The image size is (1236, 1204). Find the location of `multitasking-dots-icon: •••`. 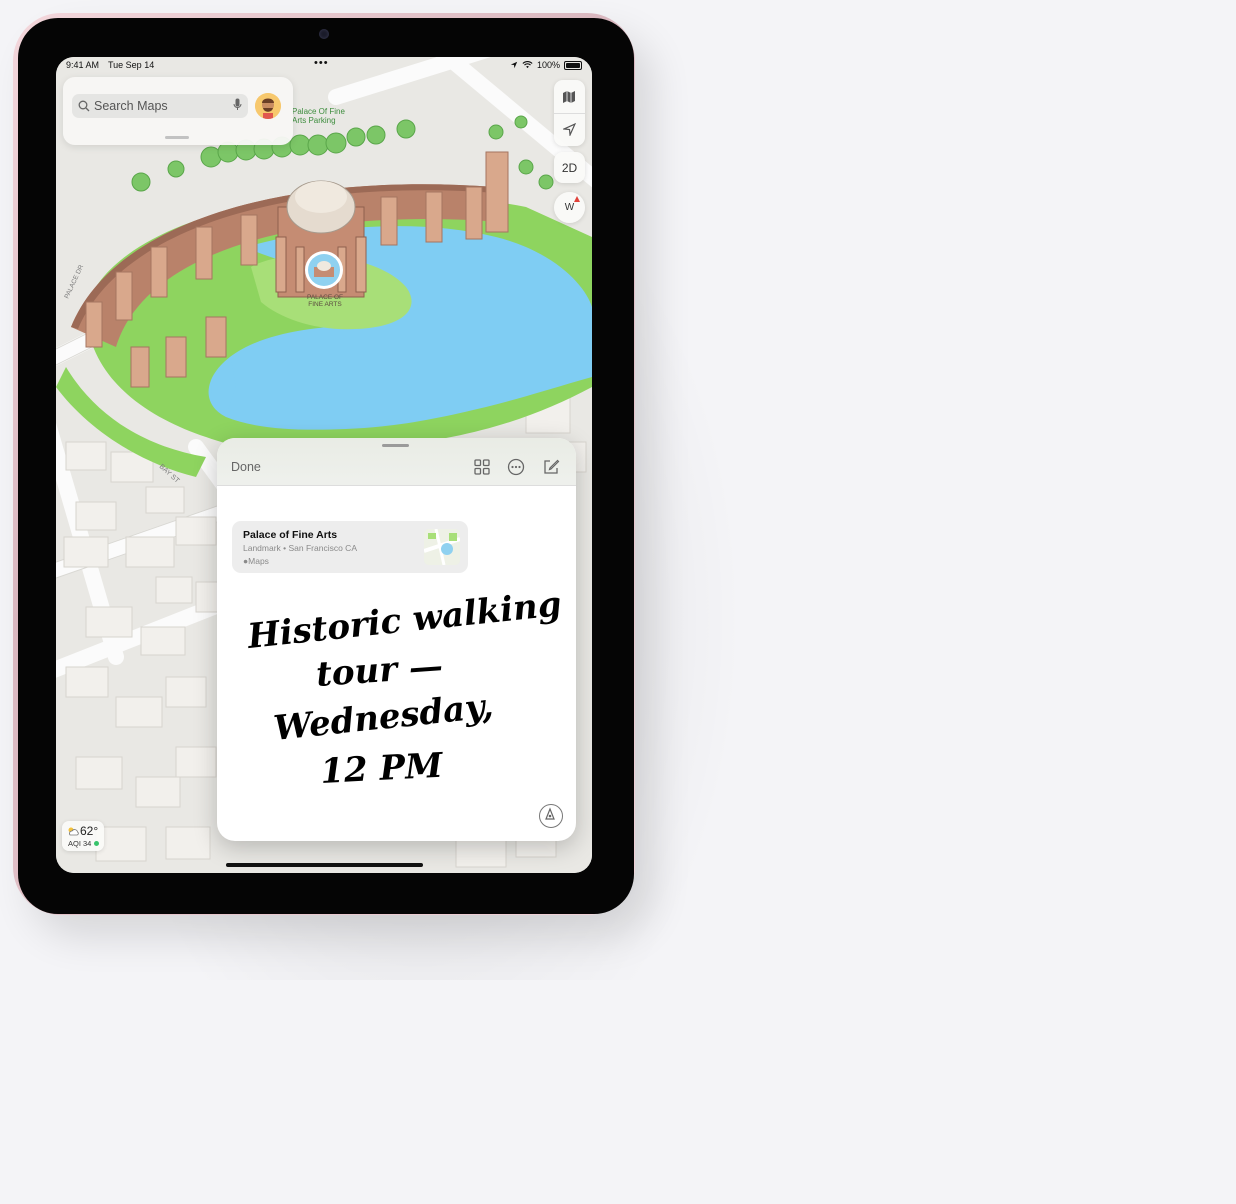

multitasking-dots-icon: ••• is located at coordinates (321, 63).